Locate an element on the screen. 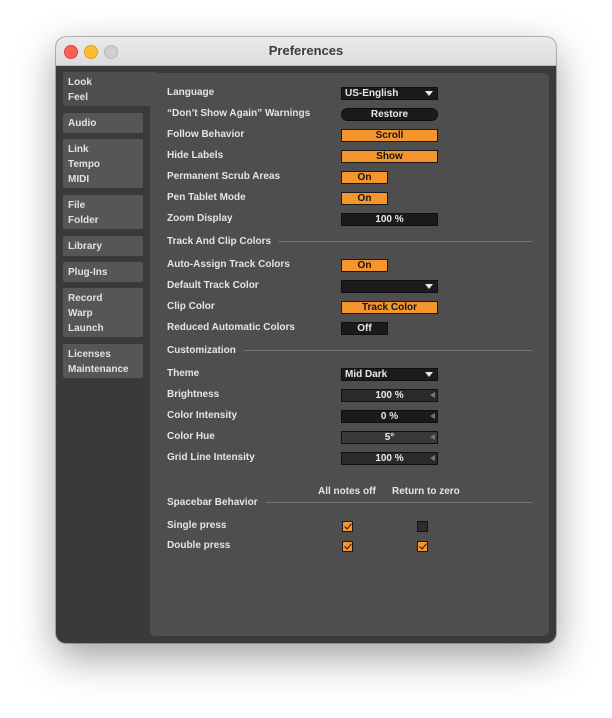 Image resolution: width=612 pixels, height=718 pixels. zoom-display-label: Zoom Display is located at coordinates (200, 218).